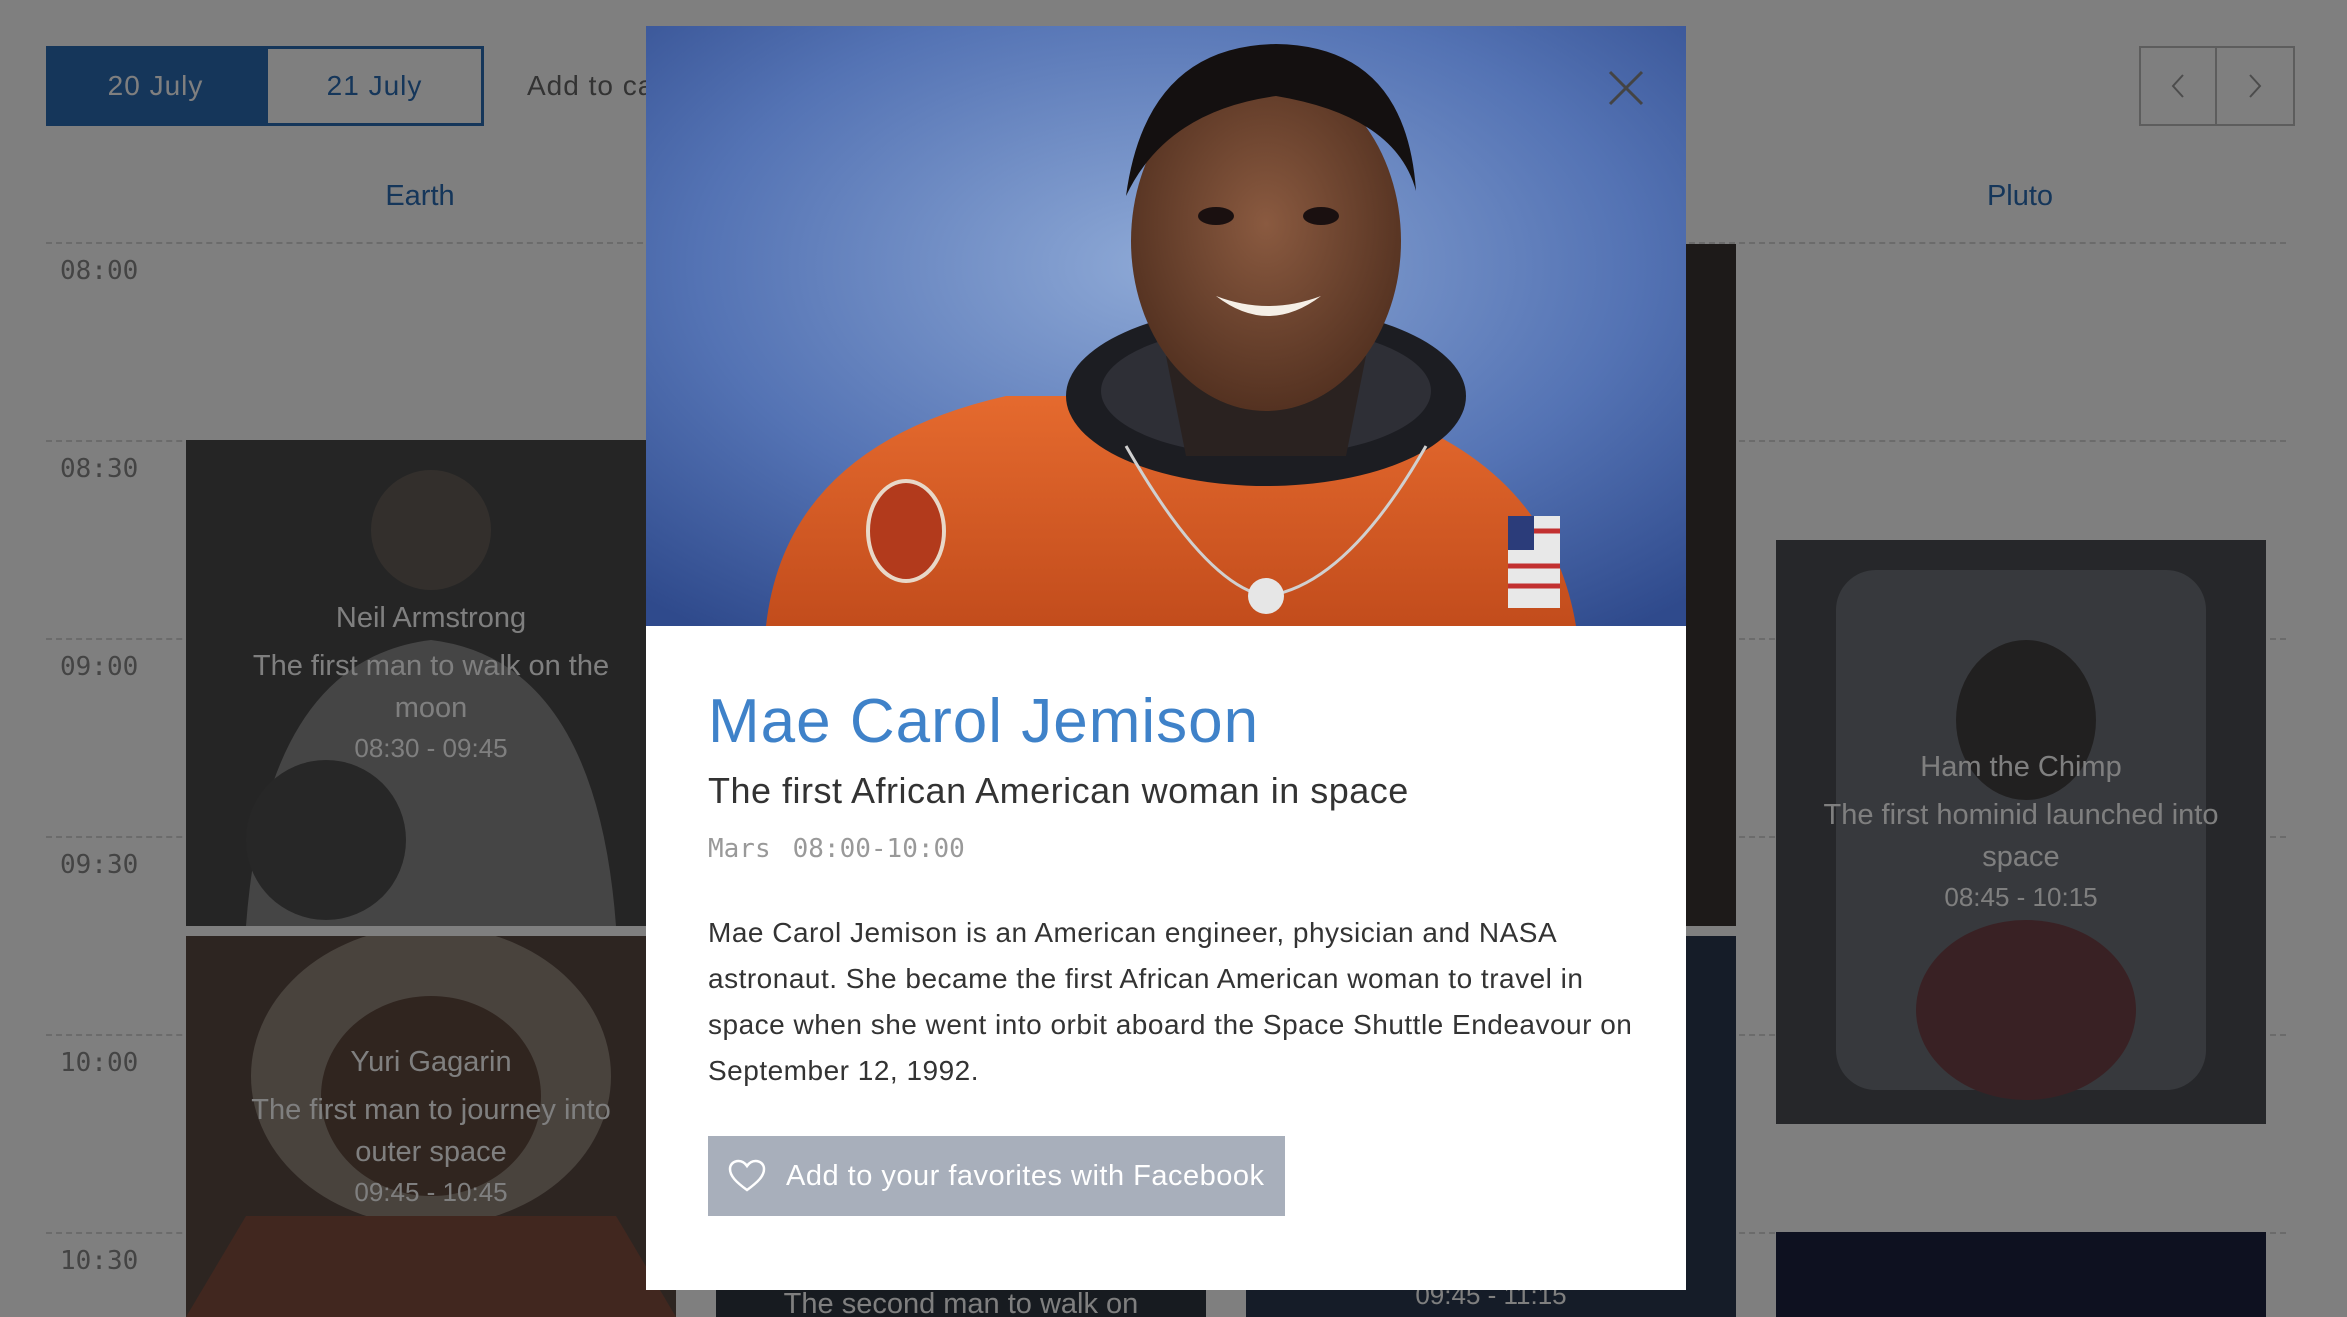 The image size is (2347, 1317). What do you see at coordinates (984, 721) in the screenshot?
I see `modal-title: Mae Carol Jemison` at bounding box center [984, 721].